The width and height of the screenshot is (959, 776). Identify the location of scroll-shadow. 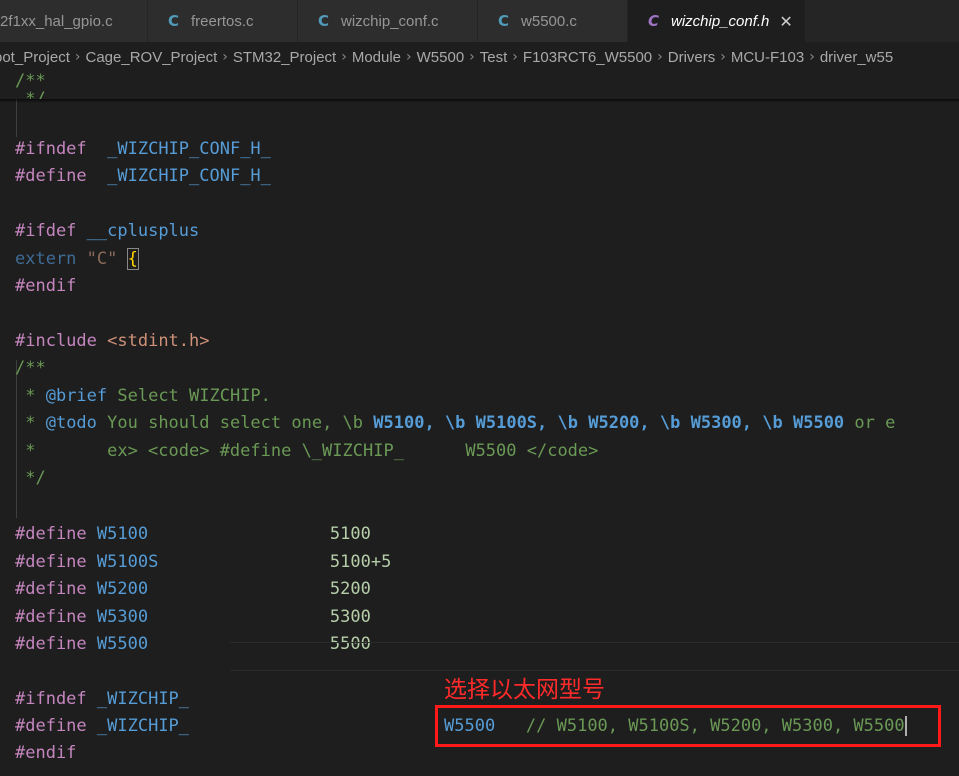
(479, 101).